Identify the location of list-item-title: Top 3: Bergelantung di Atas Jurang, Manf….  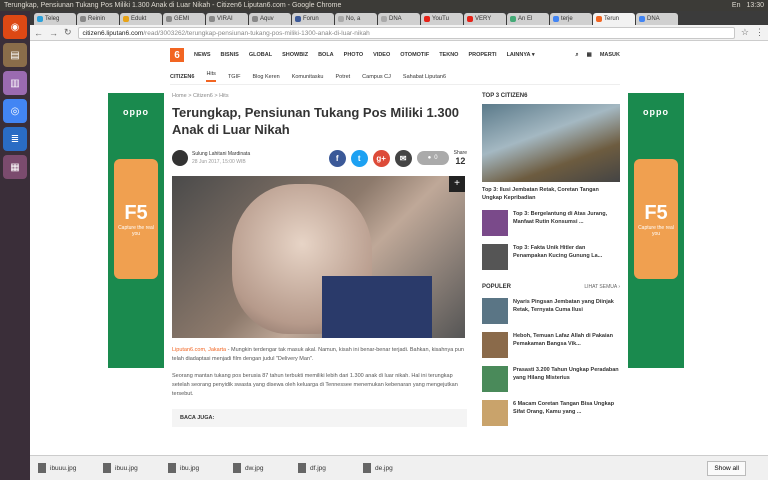
(560, 218).